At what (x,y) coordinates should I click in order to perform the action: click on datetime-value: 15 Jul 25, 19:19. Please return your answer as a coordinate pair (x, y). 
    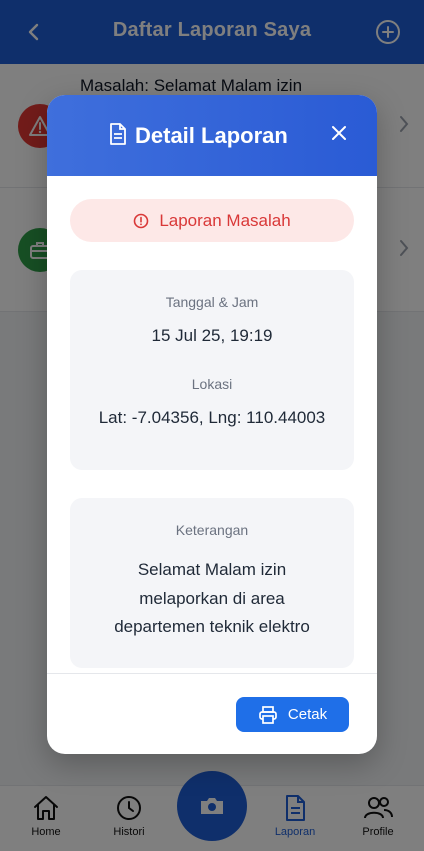
    Looking at the image, I should click on (212, 335).